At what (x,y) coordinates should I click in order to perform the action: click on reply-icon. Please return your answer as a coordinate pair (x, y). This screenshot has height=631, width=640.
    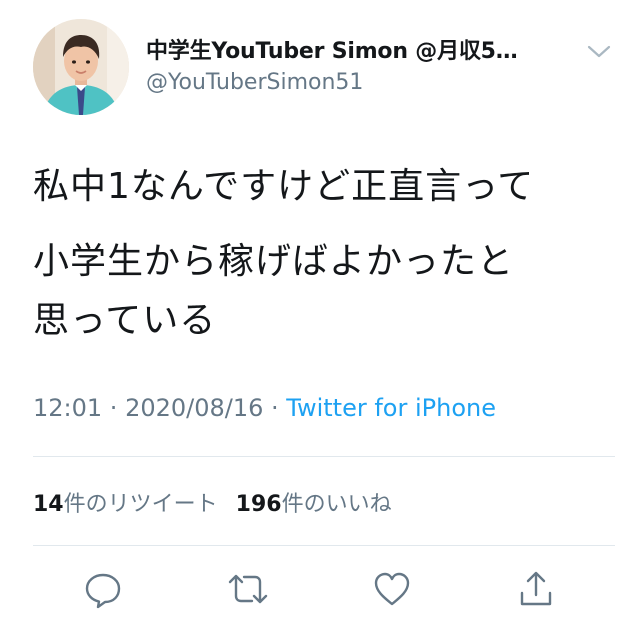
    Looking at the image, I should click on (103, 591).